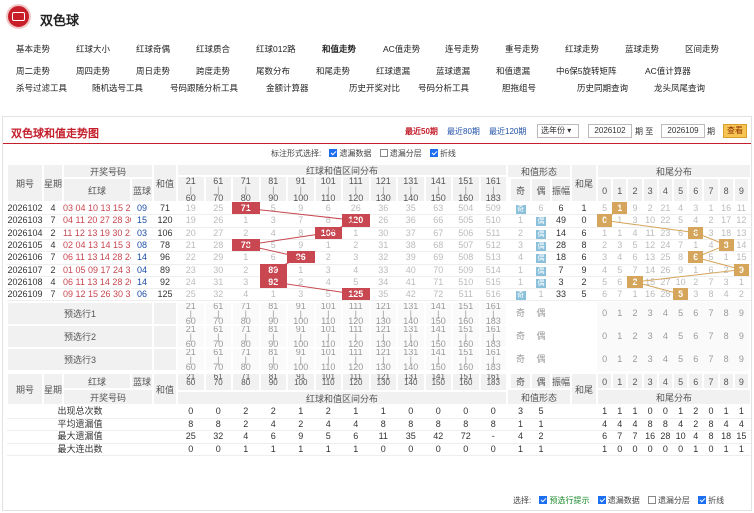 The image size is (754, 513). I want to click on nav-link: AC值走势, so click(401, 49).